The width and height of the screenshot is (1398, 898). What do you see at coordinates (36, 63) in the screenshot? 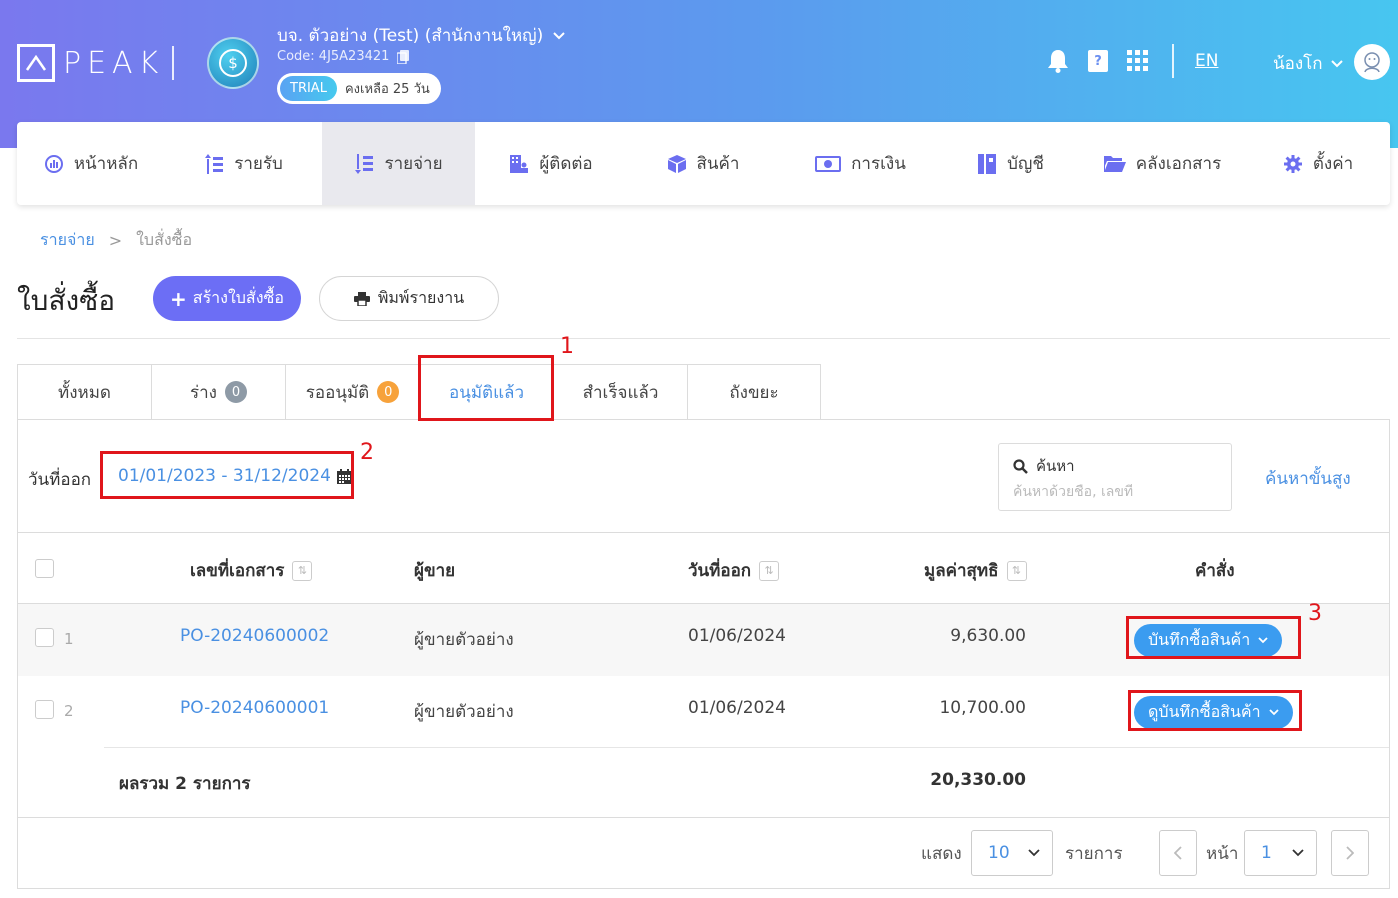
I see `logo-mark-icon` at bounding box center [36, 63].